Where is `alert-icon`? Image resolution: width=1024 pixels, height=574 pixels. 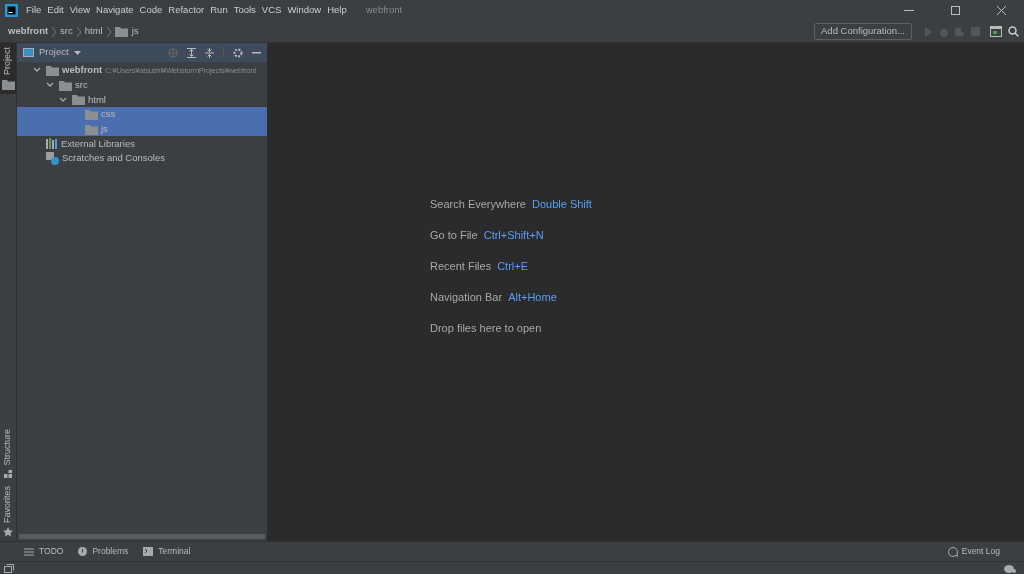
alert-icon is located at coordinates (83, 551).